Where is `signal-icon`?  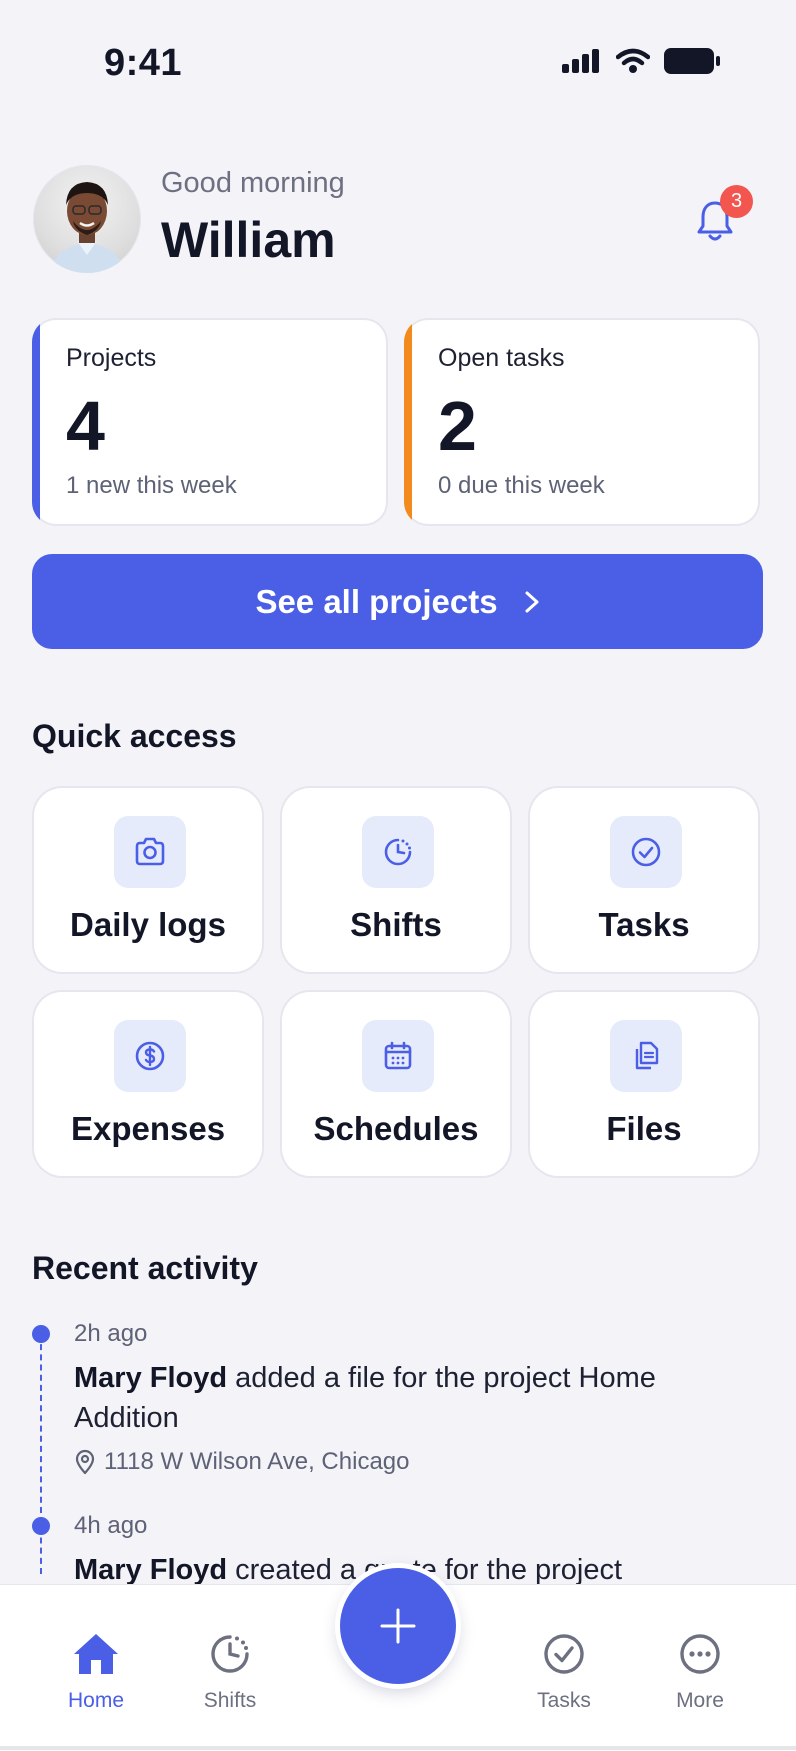 signal-icon is located at coordinates (580, 61).